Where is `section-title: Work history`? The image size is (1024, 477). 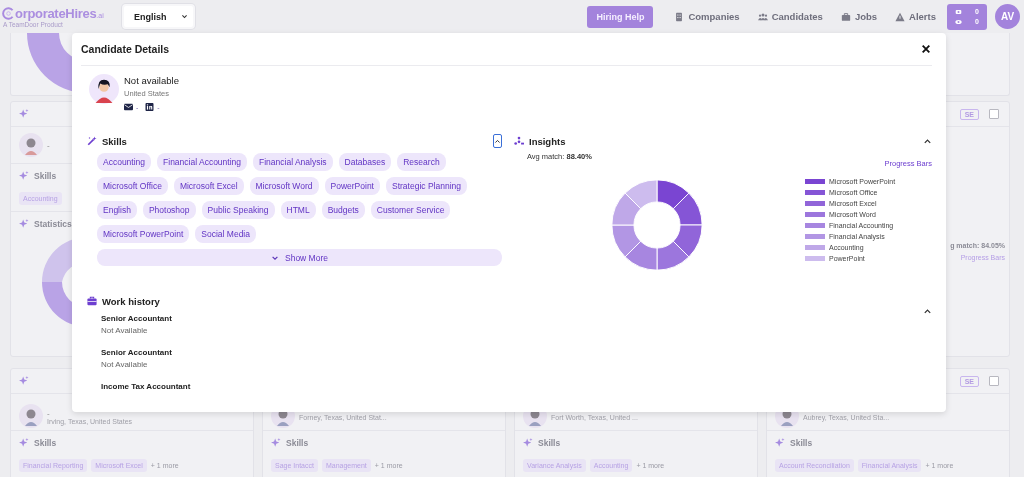 section-title: Work history is located at coordinates (131, 301).